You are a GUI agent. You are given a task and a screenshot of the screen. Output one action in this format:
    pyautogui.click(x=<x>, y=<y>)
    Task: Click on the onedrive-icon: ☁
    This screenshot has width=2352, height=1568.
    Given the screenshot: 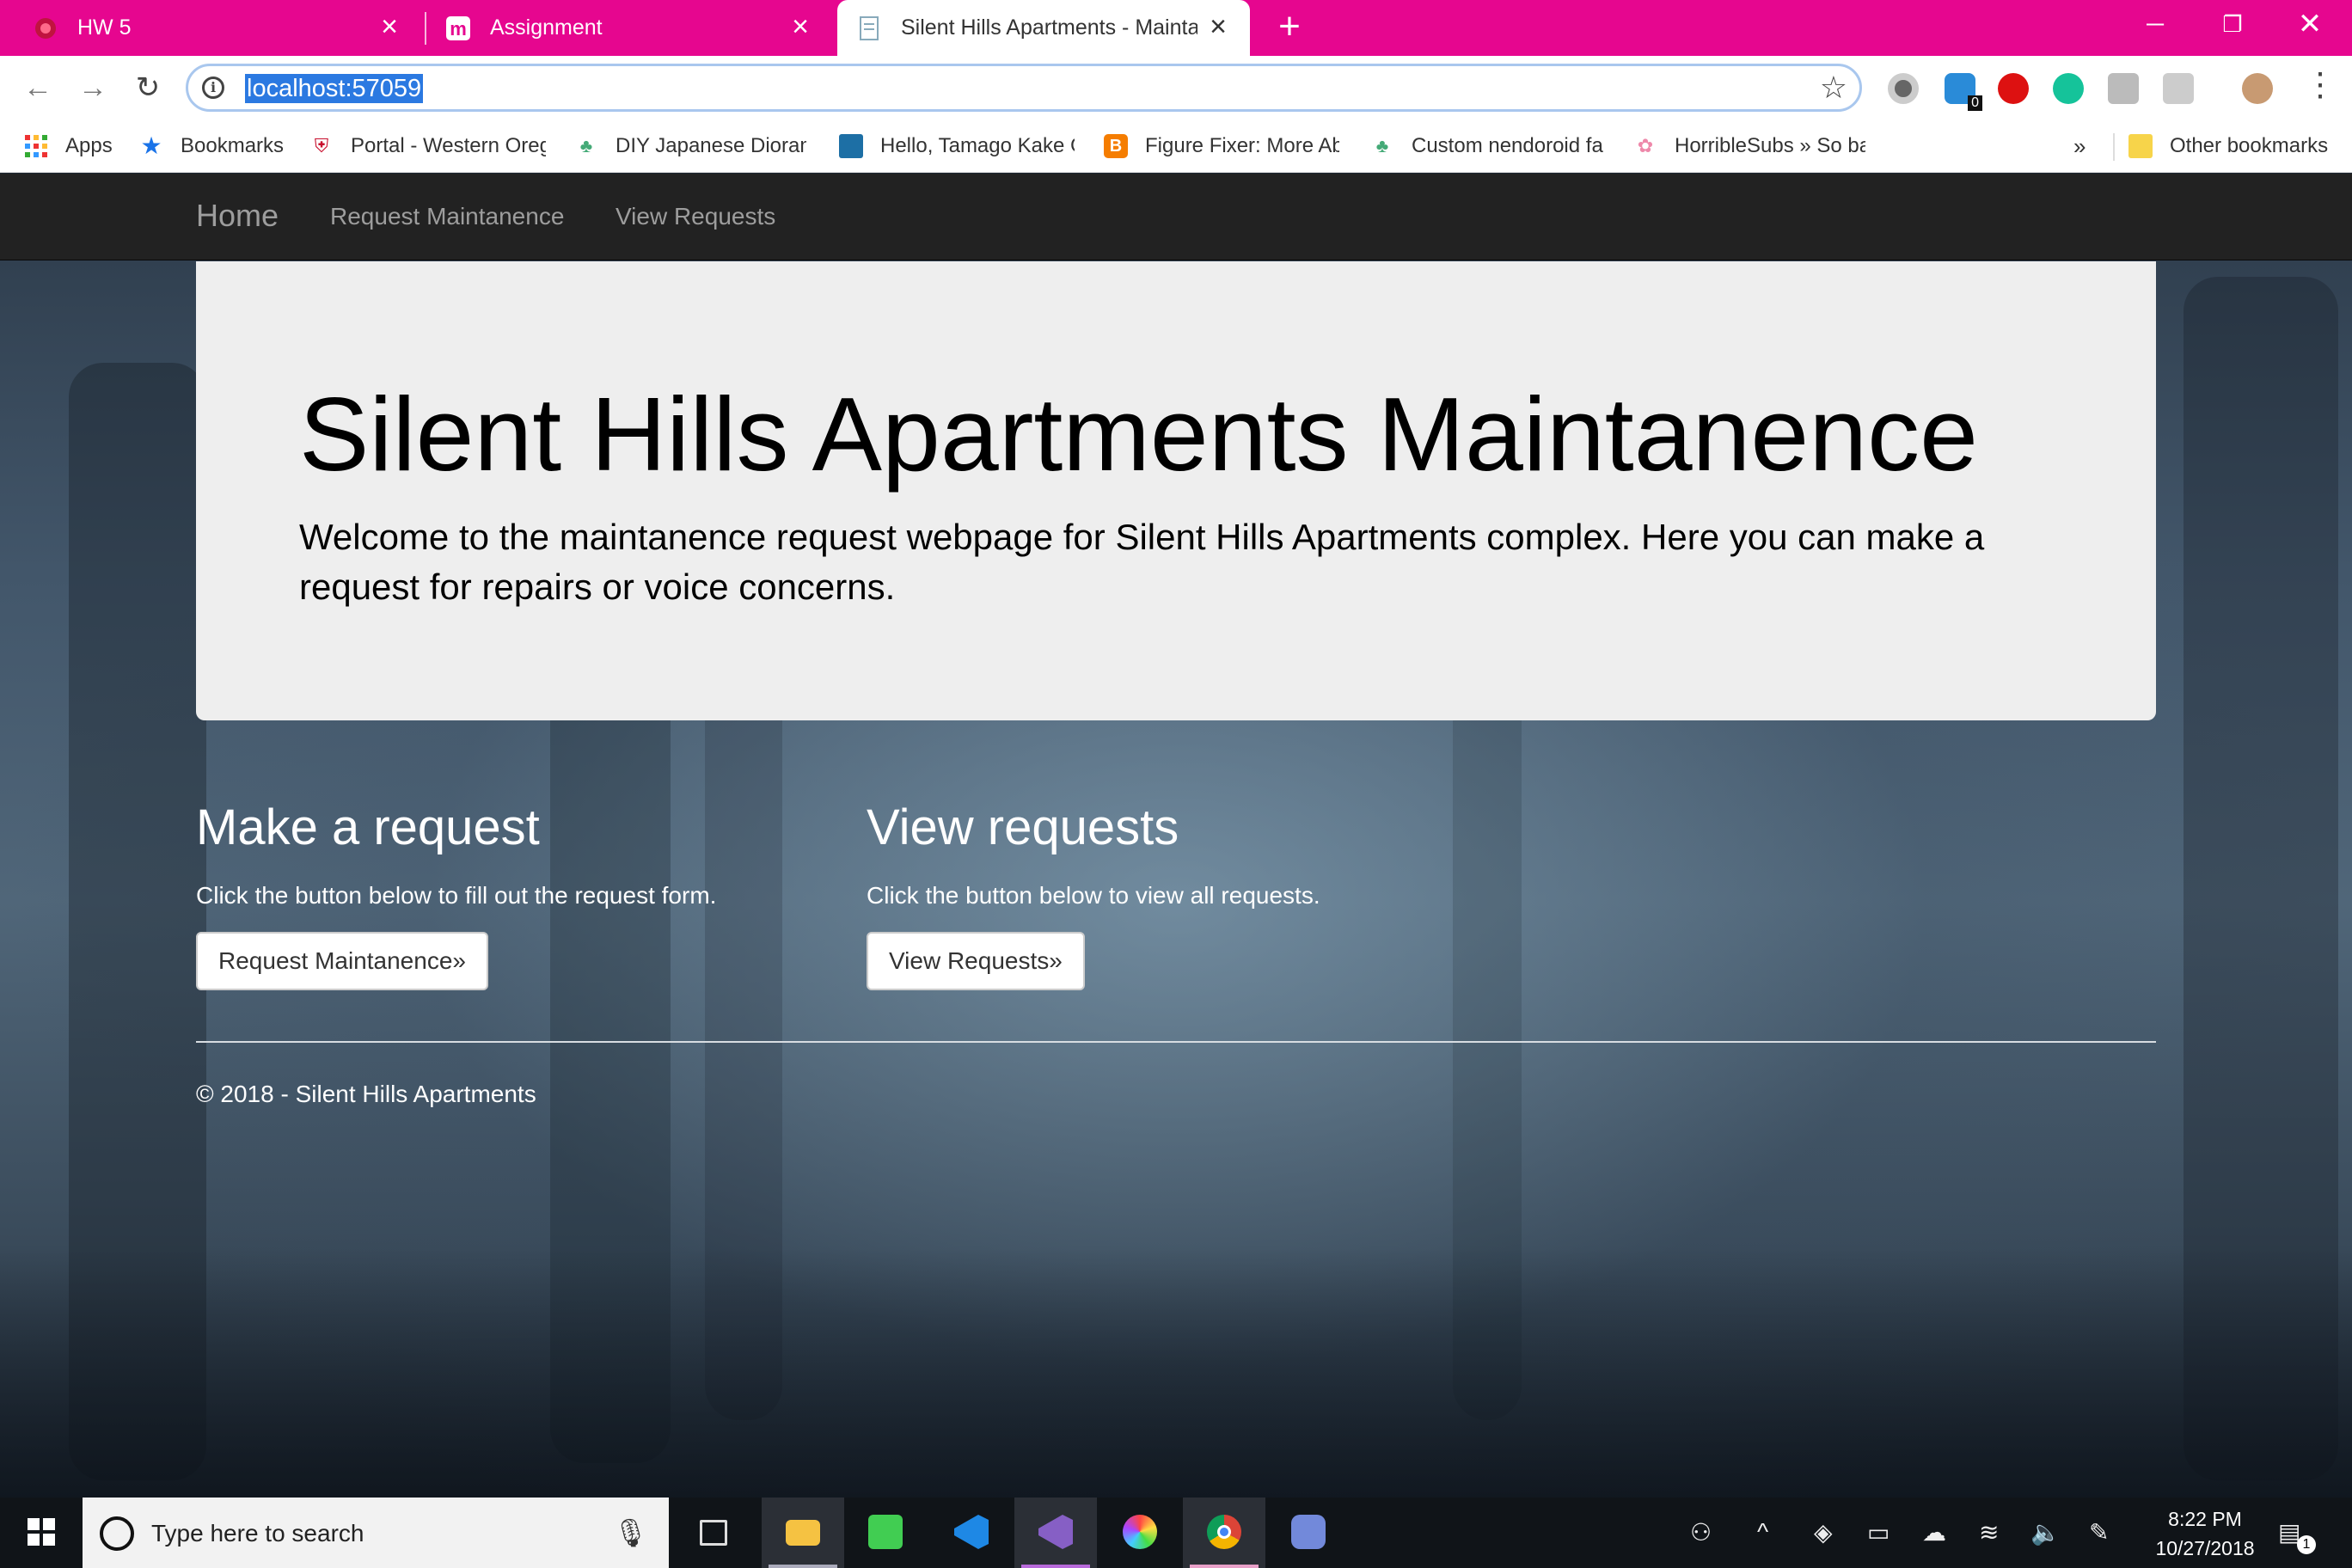 What is the action you would take?
    pyautogui.click(x=1934, y=1532)
    